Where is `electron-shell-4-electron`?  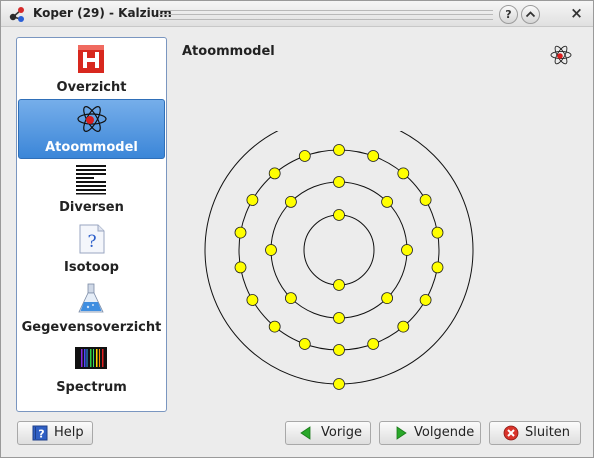
electron-shell-4-electron is located at coordinates (339, 384).